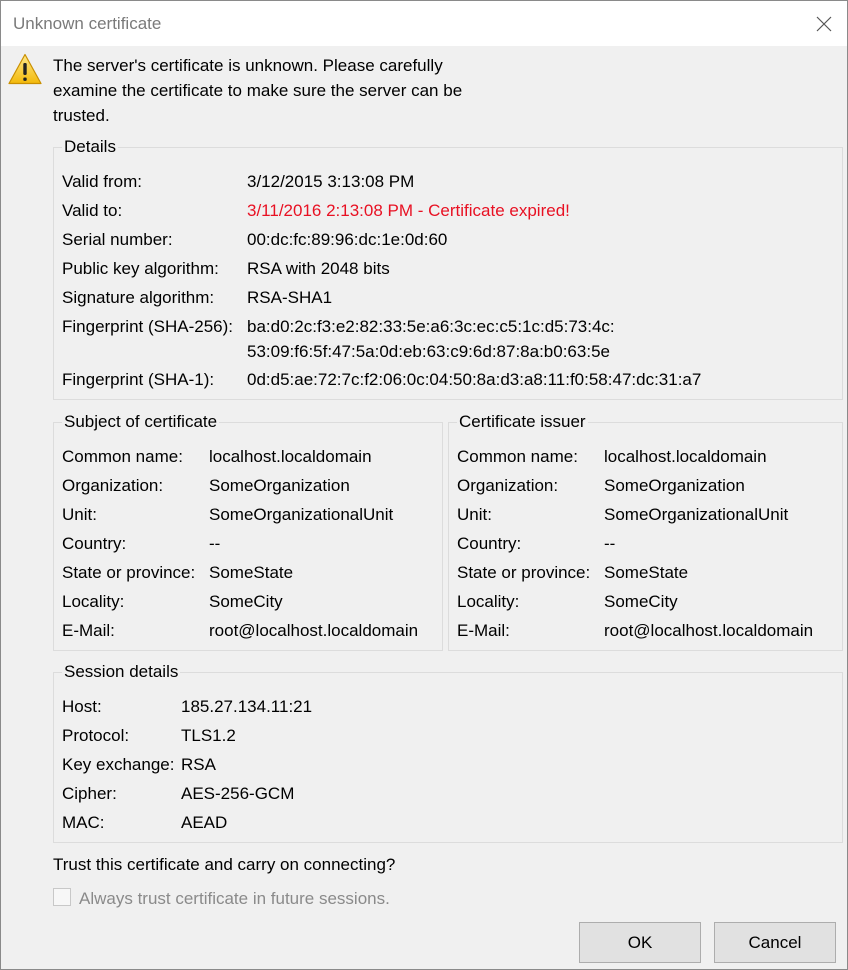 This screenshot has height=970, width=848. Describe the element at coordinates (25, 69) in the screenshot. I see `warning-icon` at that location.